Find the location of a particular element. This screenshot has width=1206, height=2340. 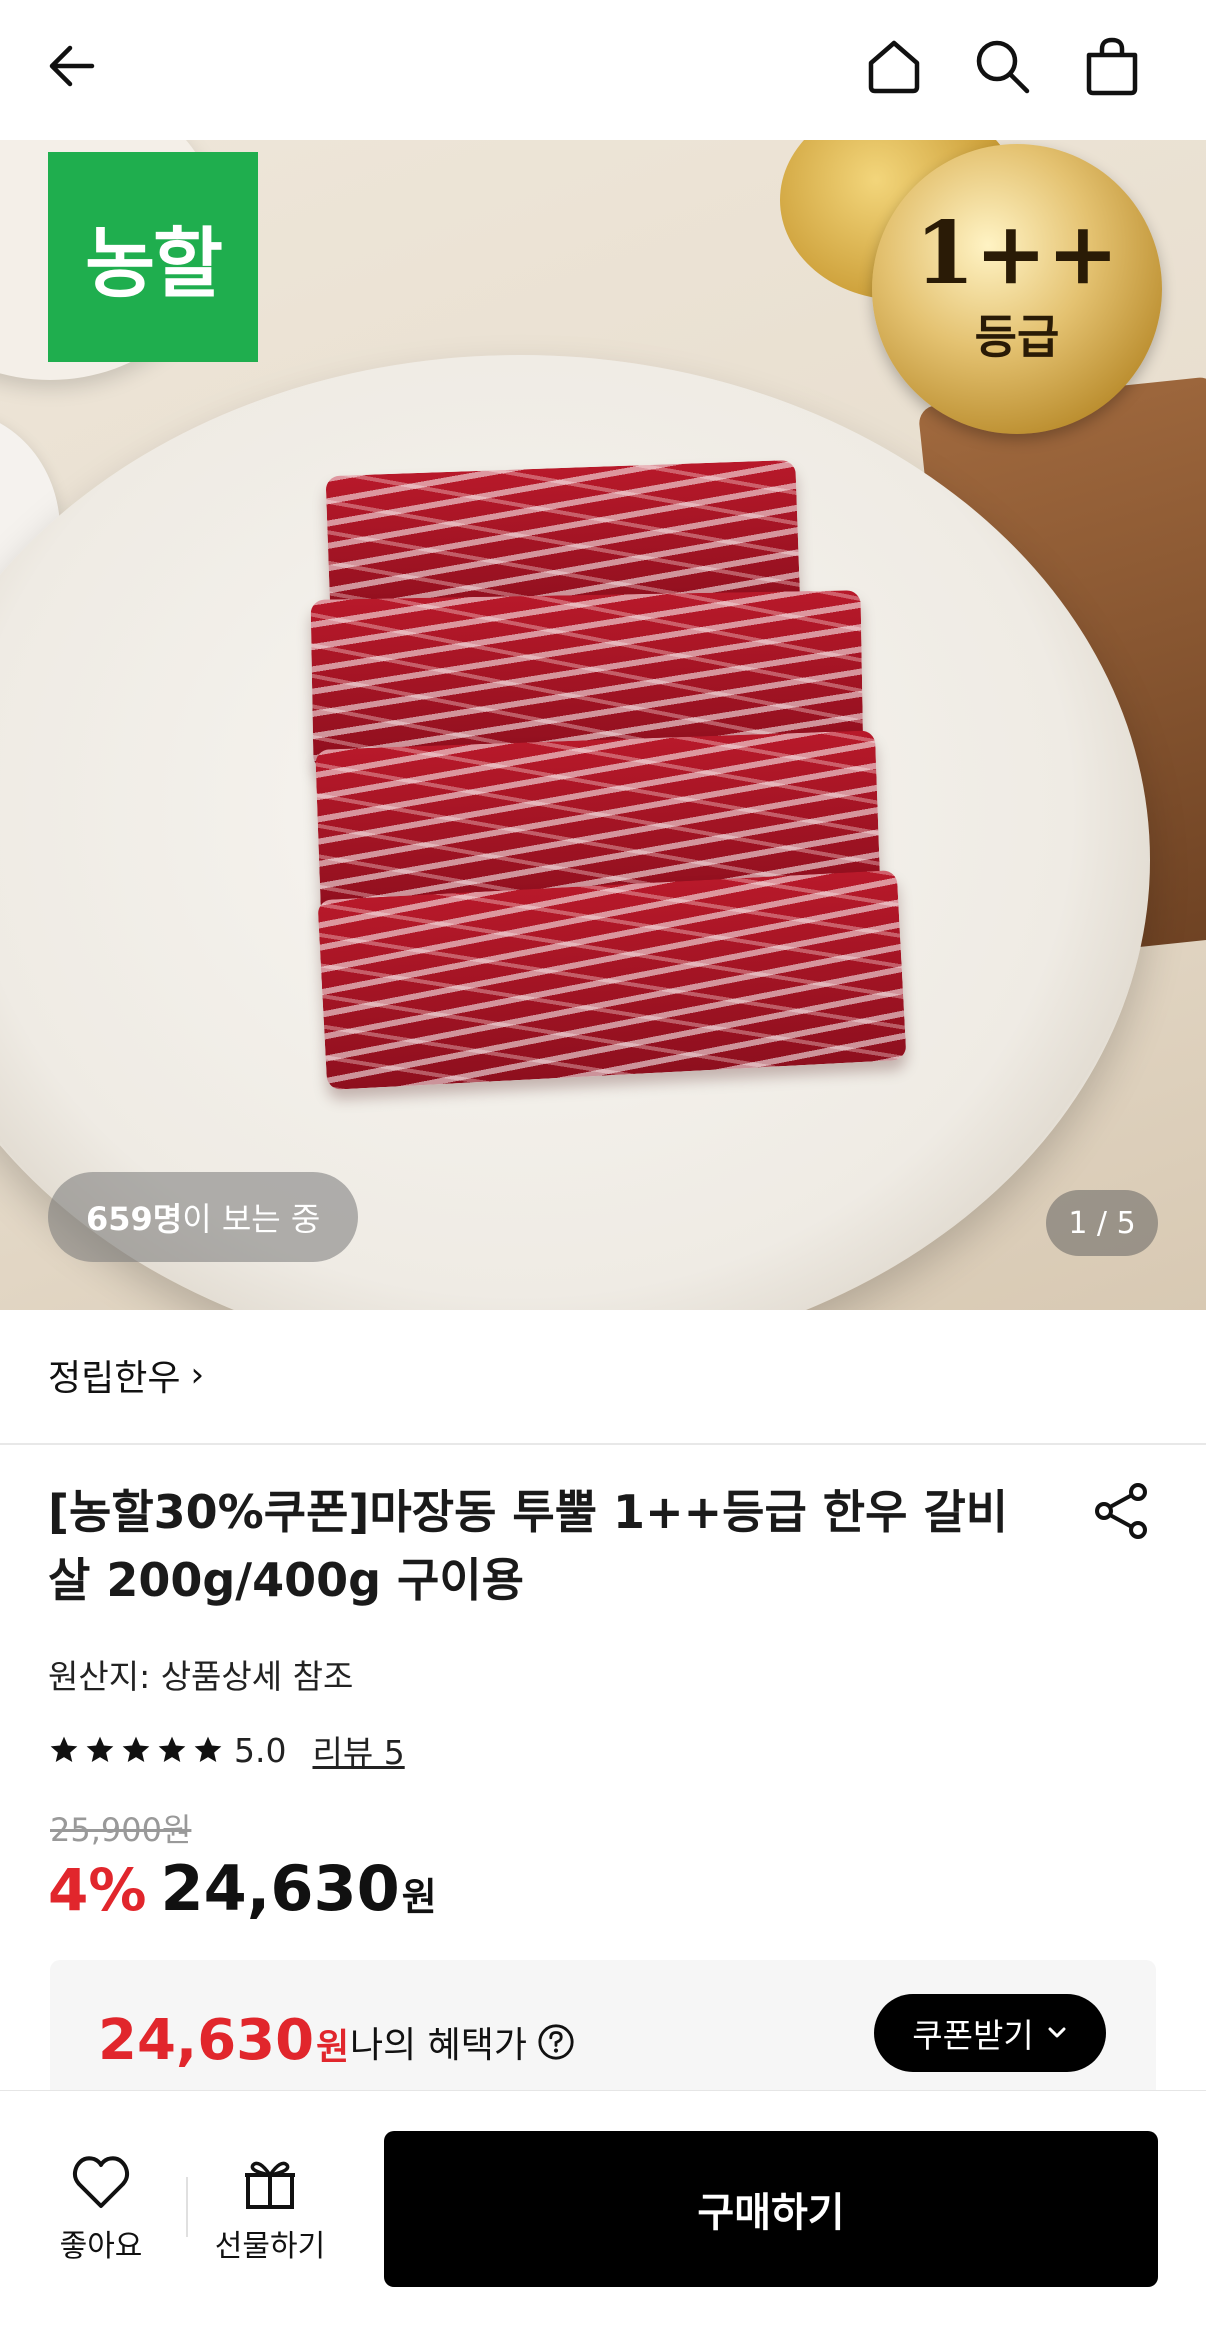

benefit-label-text: 나의 혜택가 is located at coordinates (439, 2045).